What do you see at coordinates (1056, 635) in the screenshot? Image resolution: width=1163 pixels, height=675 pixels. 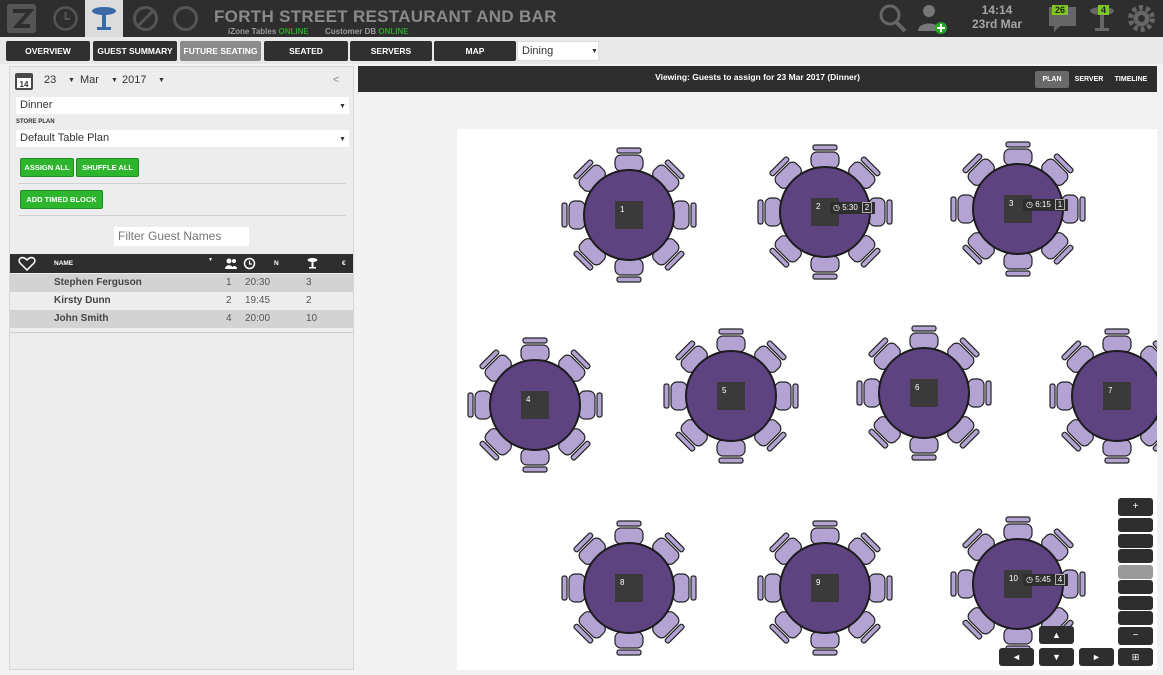 I see `pan-up-button: ▲` at bounding box center [1056, 635].